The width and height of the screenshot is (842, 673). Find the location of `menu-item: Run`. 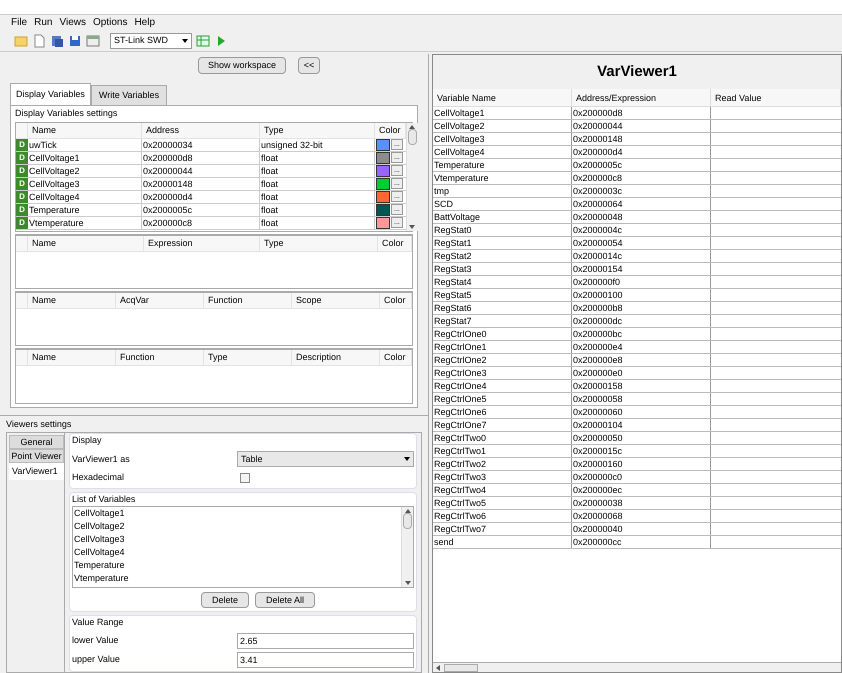

menu-item: Run is located at coordinates (43, 22).